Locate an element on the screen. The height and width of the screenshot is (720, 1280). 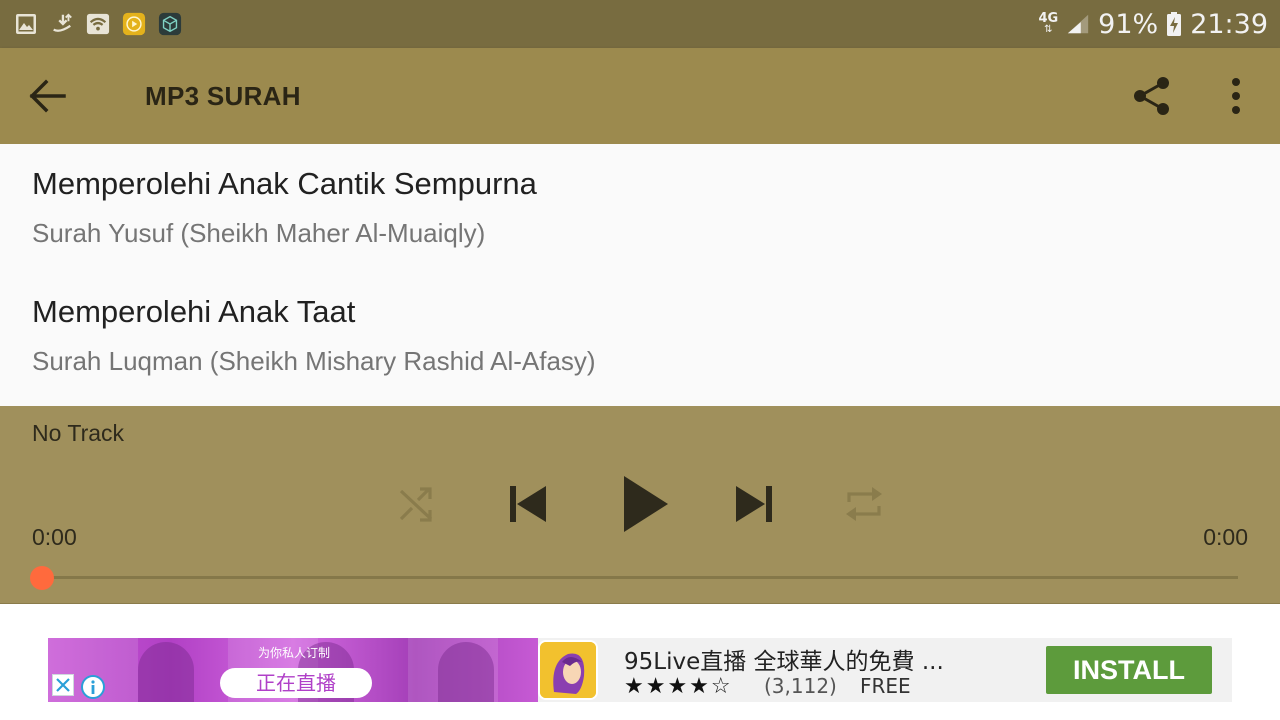
ad-live-badge: 正在直播 is located at coordinates (296, 683).